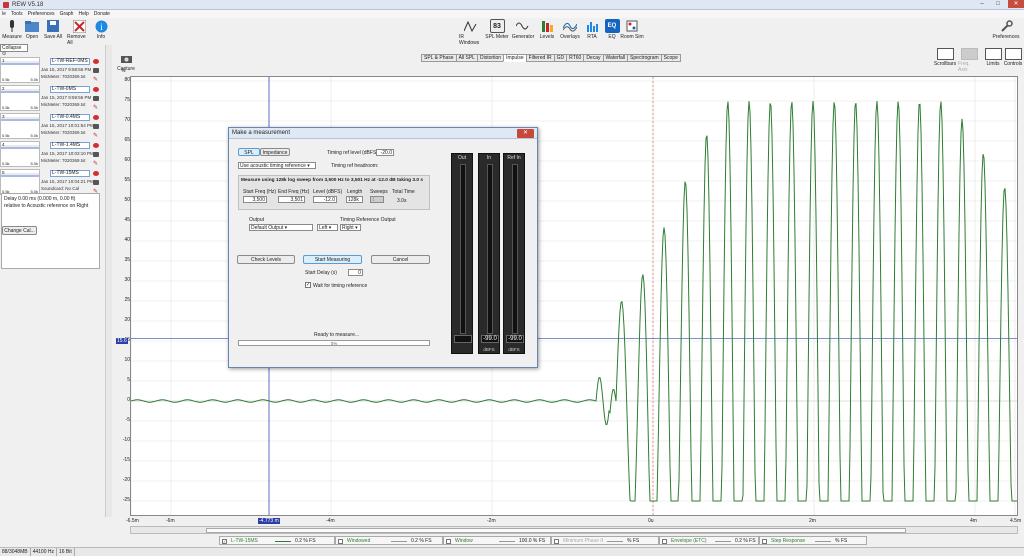 The width and height of the screenshot is (1024, 556). What do you see at coordinates (490, 249) in the screenshot?
I see `meter-bar` at bounding box center [490, 249].